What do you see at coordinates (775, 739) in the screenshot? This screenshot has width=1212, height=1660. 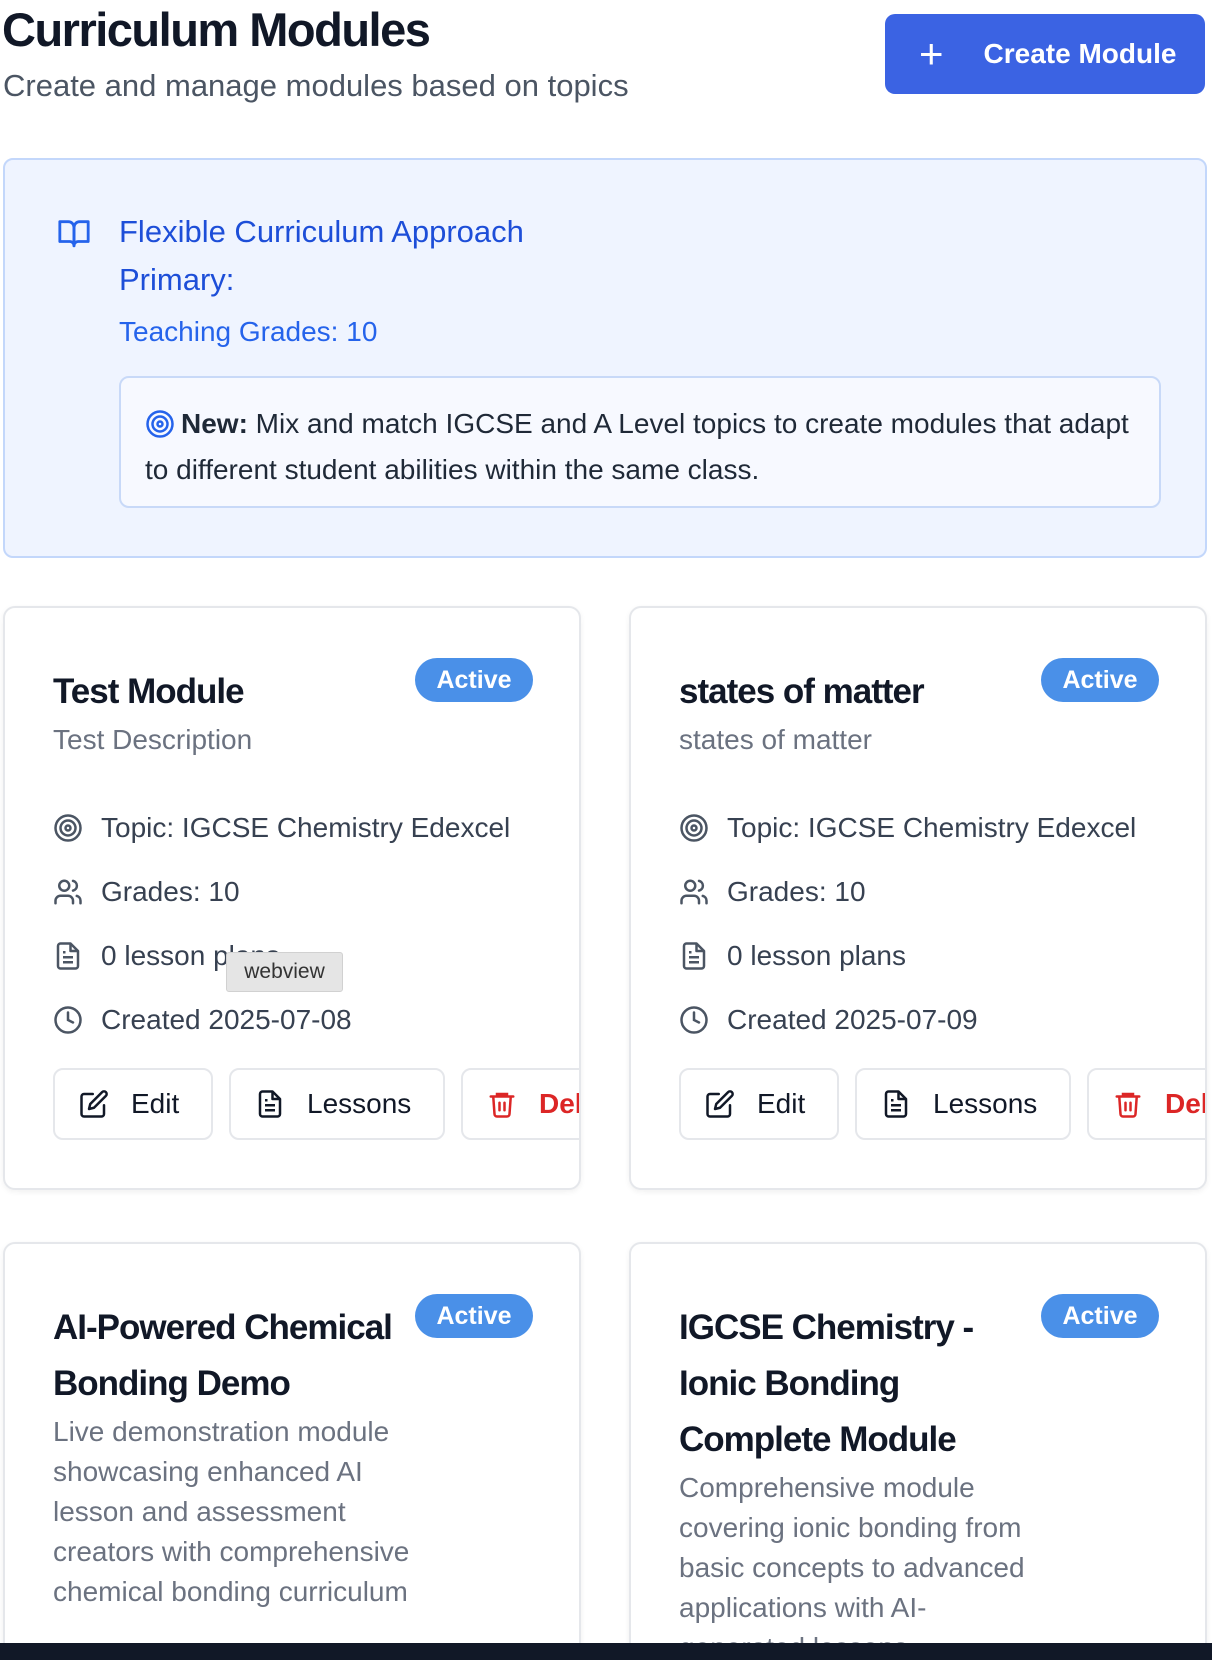 I see `module-description: states of matter` at bounding box center [775, 739].